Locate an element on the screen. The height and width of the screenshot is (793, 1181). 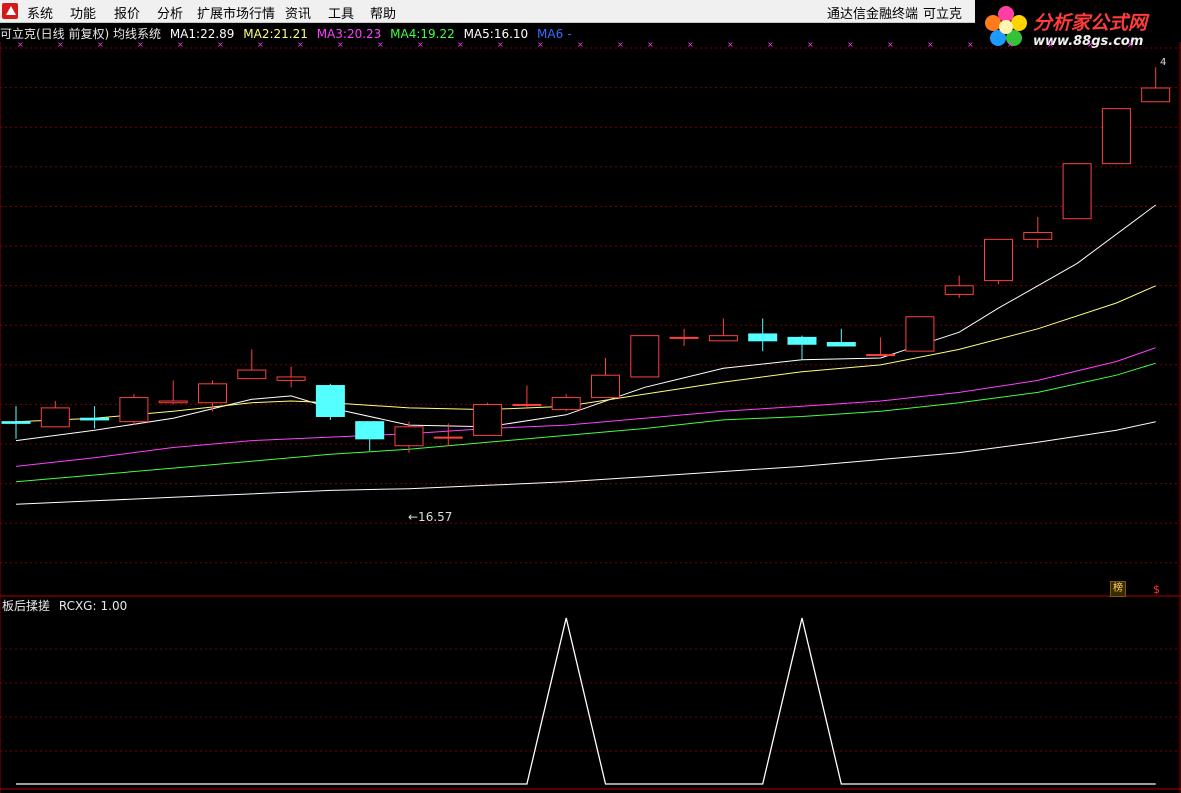
ma-line-ma3 is located at coordinates (585, 407).